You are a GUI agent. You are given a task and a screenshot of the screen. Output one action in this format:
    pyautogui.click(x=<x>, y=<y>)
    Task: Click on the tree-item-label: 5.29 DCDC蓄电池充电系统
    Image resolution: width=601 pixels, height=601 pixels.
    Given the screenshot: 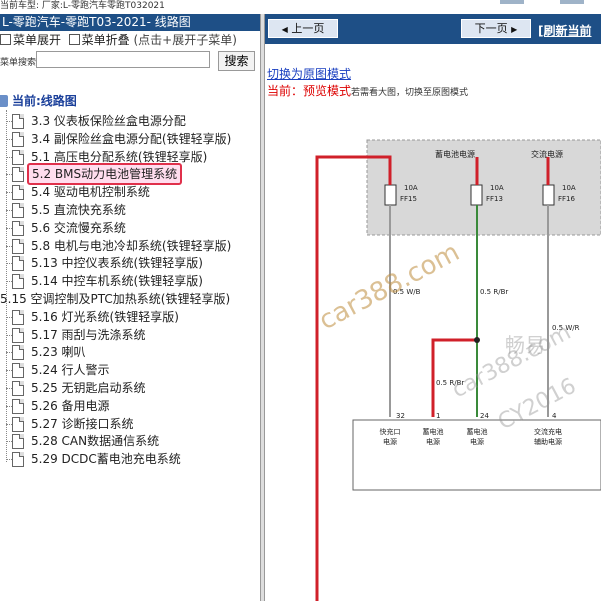 What is the action you would take?
    pyautogui.click(x=106, y=459)
    